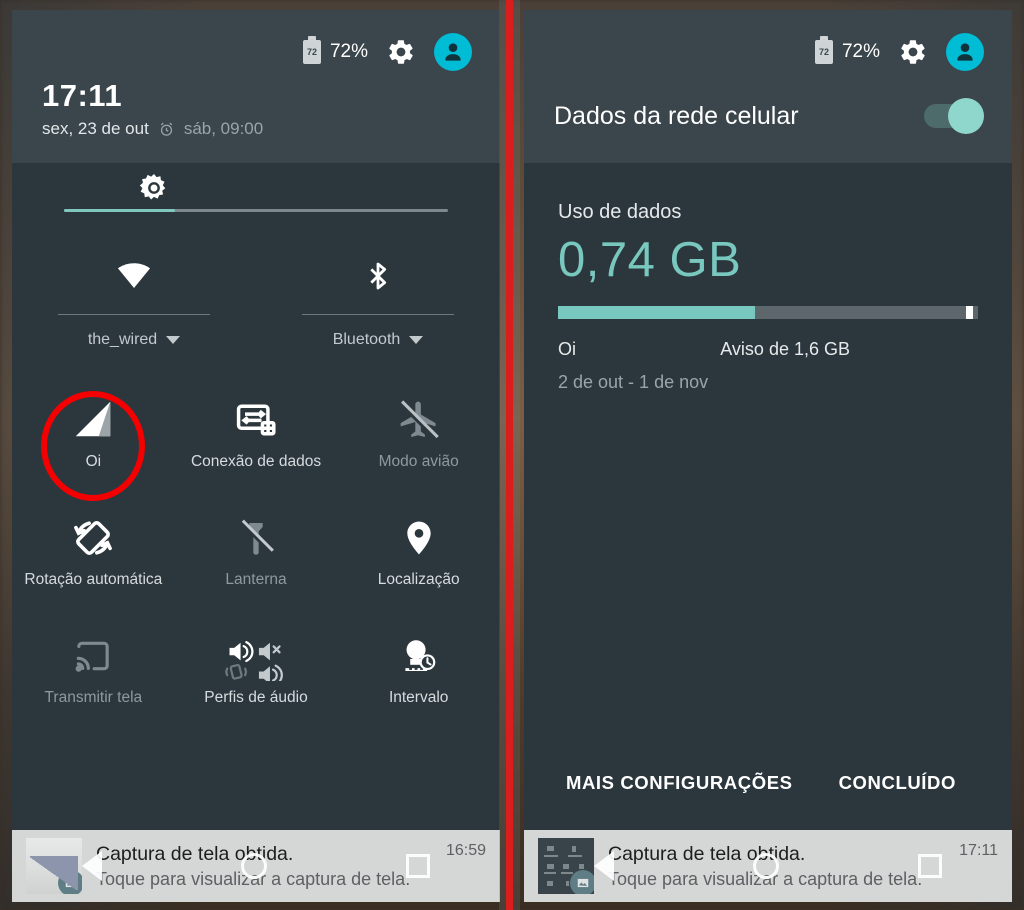 This screenshot has width=1024, height=910. Describe the element at coordinates (978, 850) in the screenshot. I see `notification-time: 17:11` at that location.